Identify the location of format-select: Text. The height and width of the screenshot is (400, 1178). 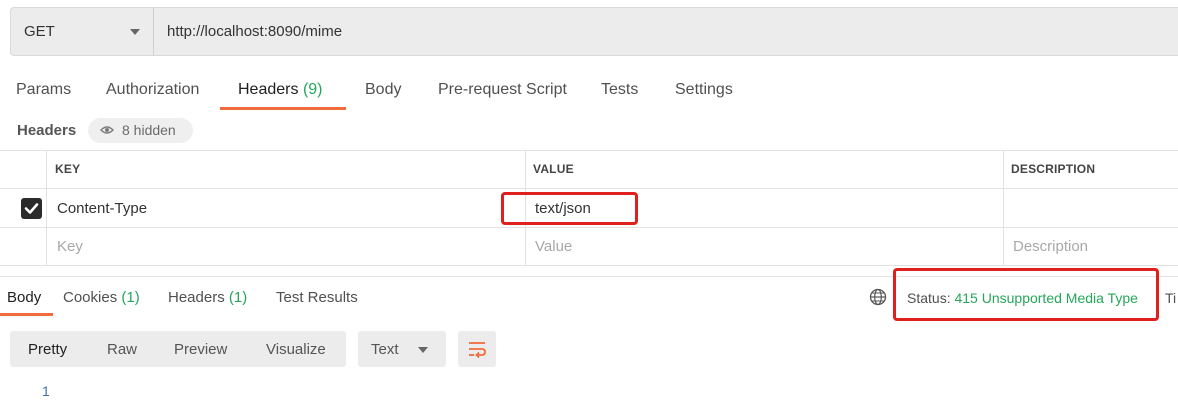
(402, 349).